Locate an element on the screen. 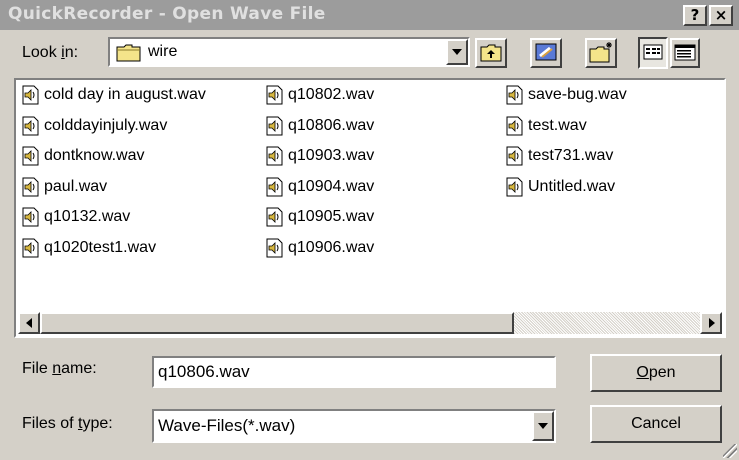 The image size is (739, 460). file-item-label: q10904.wav is located at coordinates (331, 186).